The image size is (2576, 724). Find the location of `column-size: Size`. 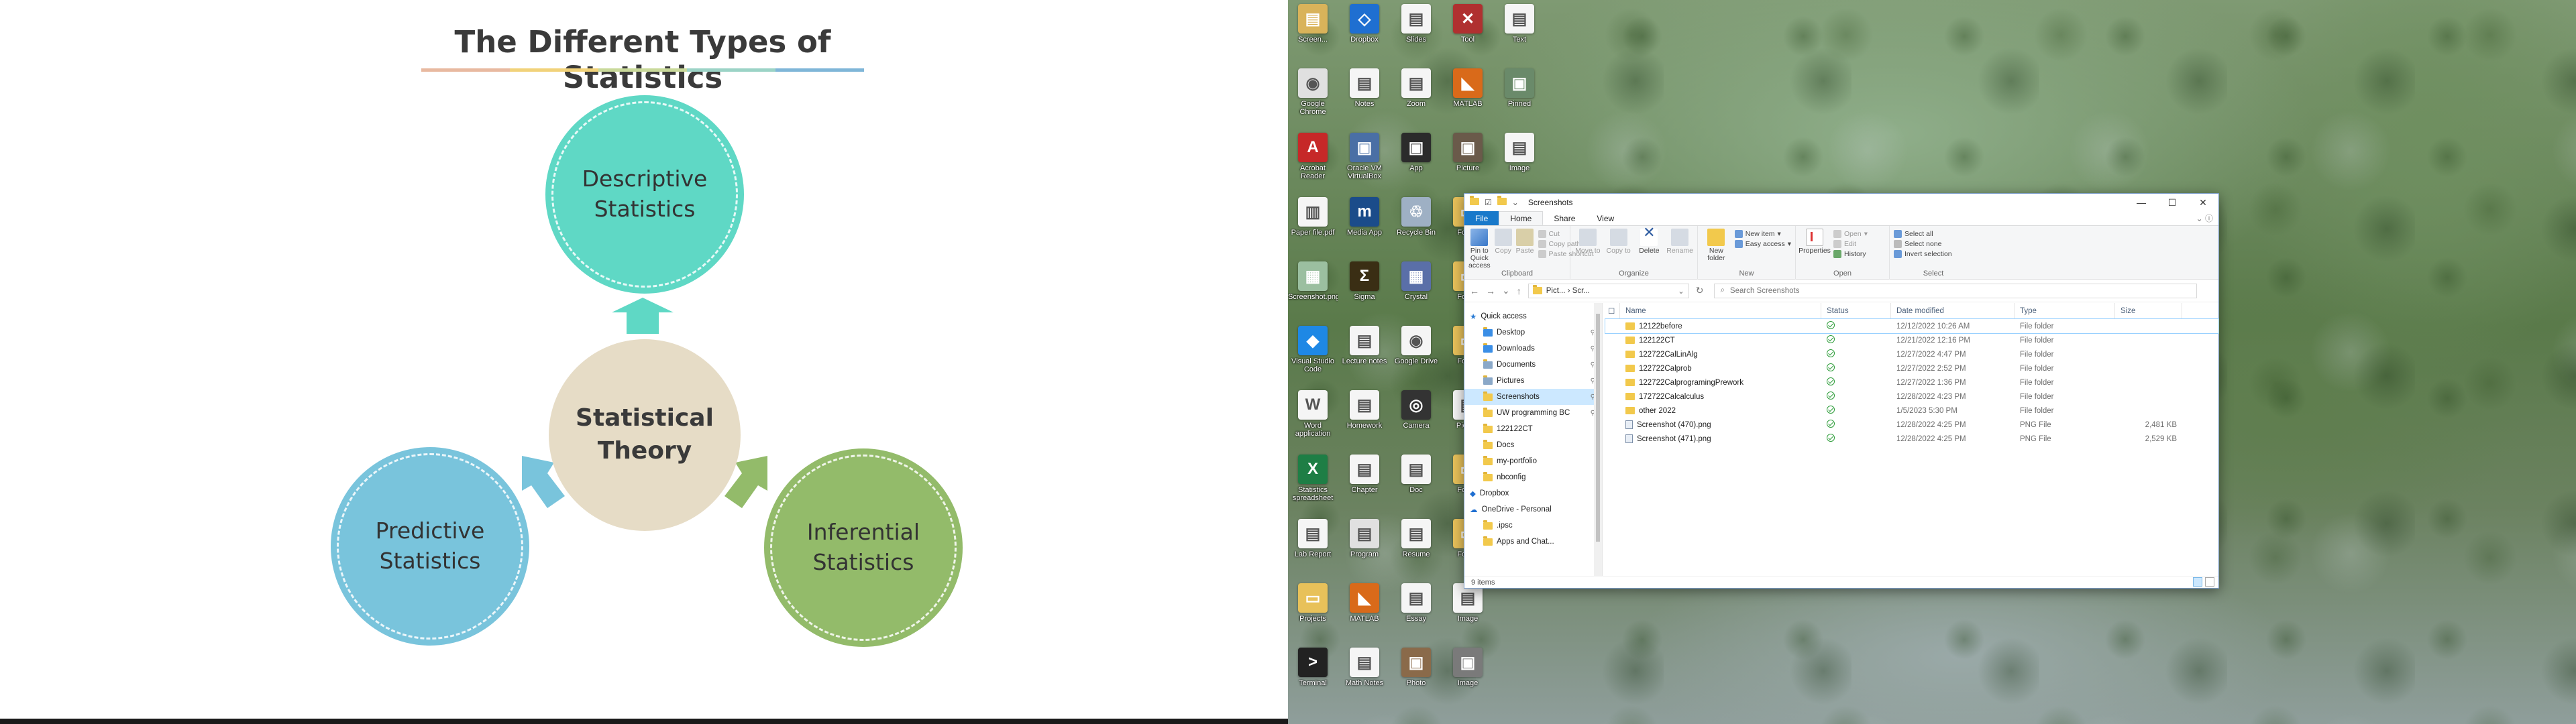

column-size: Size is located at coordinates (2148, 311).